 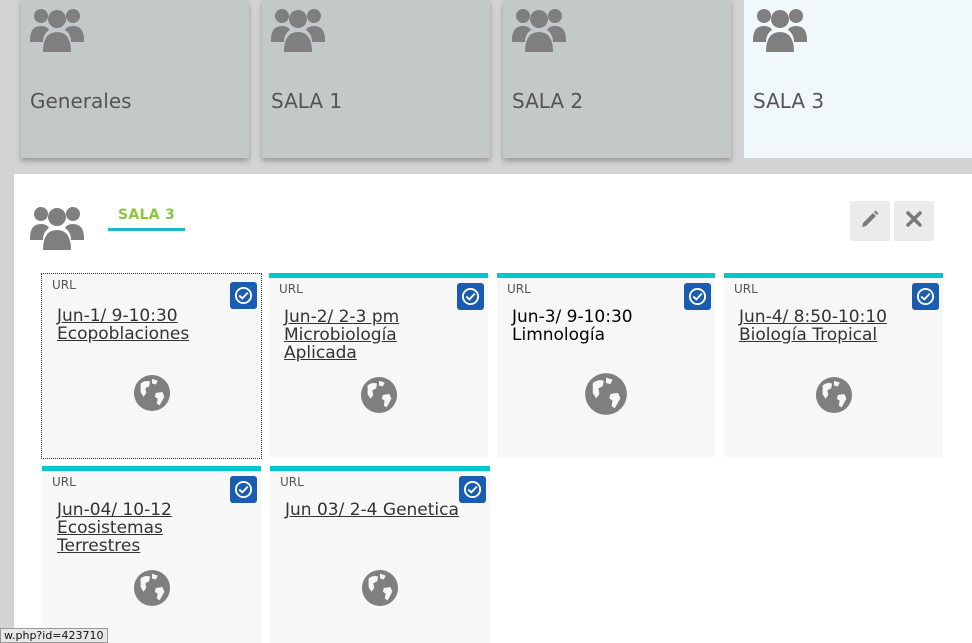 I want to click on group-tile-sala-2: SALA 2, so click(x=617, y=79).